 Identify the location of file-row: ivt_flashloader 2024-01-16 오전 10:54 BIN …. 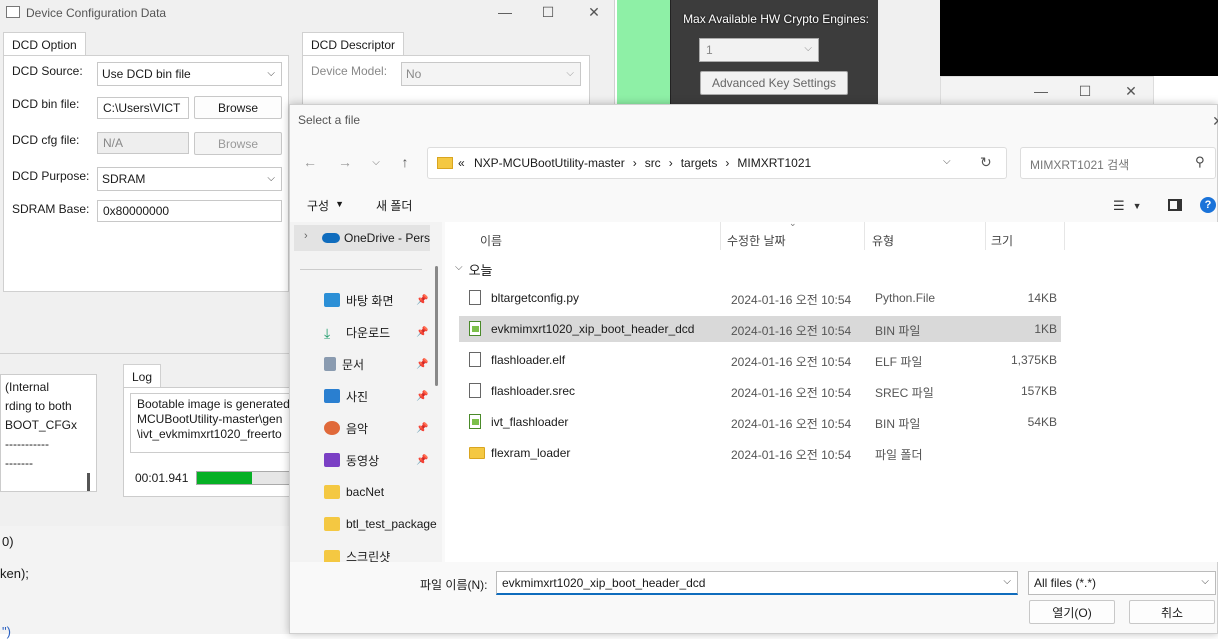
(760, 422).